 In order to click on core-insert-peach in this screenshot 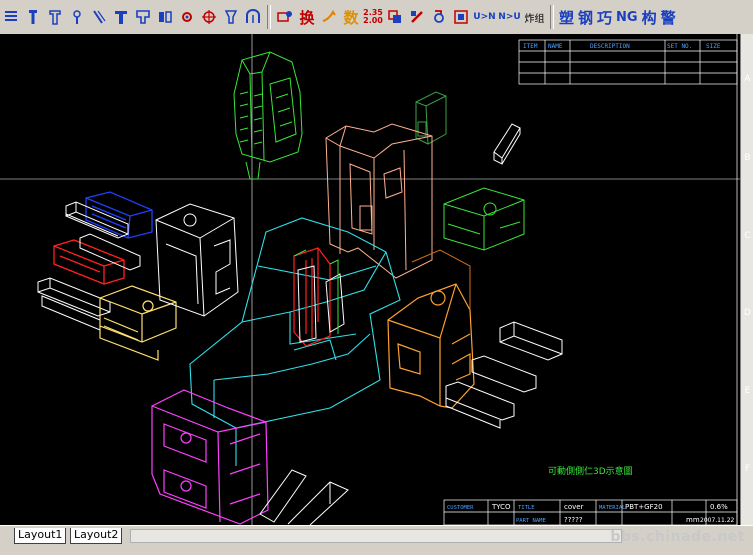, I will do `click(379, 201)`.